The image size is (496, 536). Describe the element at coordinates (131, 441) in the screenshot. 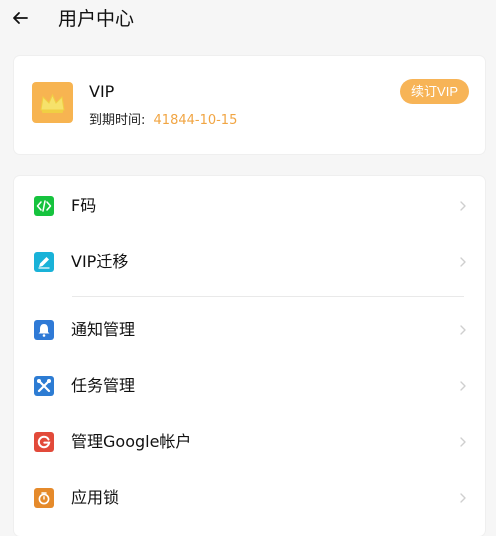

I see `menu-item-label: 管理Google帐户` at that location.